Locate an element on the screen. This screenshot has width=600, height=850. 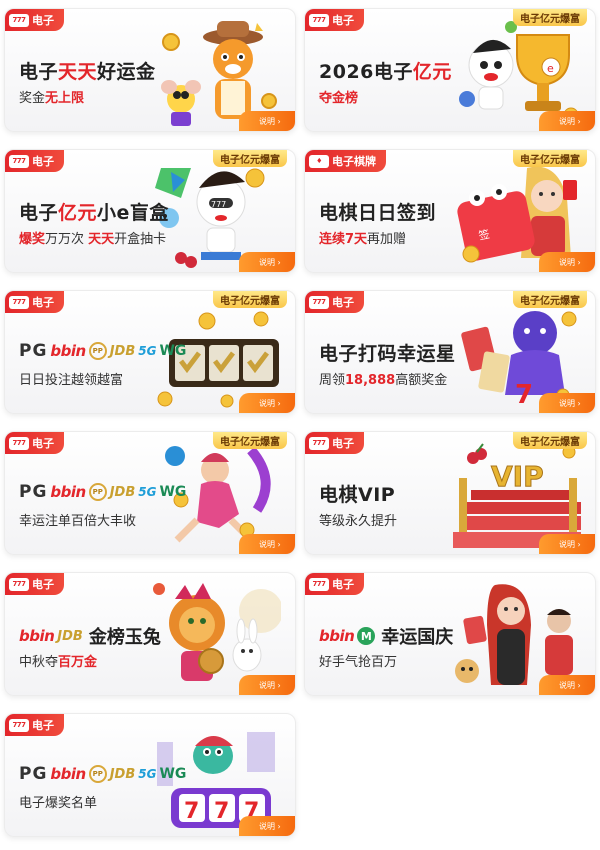
card-subtitle: 幸运注单百倍大丰收 is located at coordinates (78, 521).